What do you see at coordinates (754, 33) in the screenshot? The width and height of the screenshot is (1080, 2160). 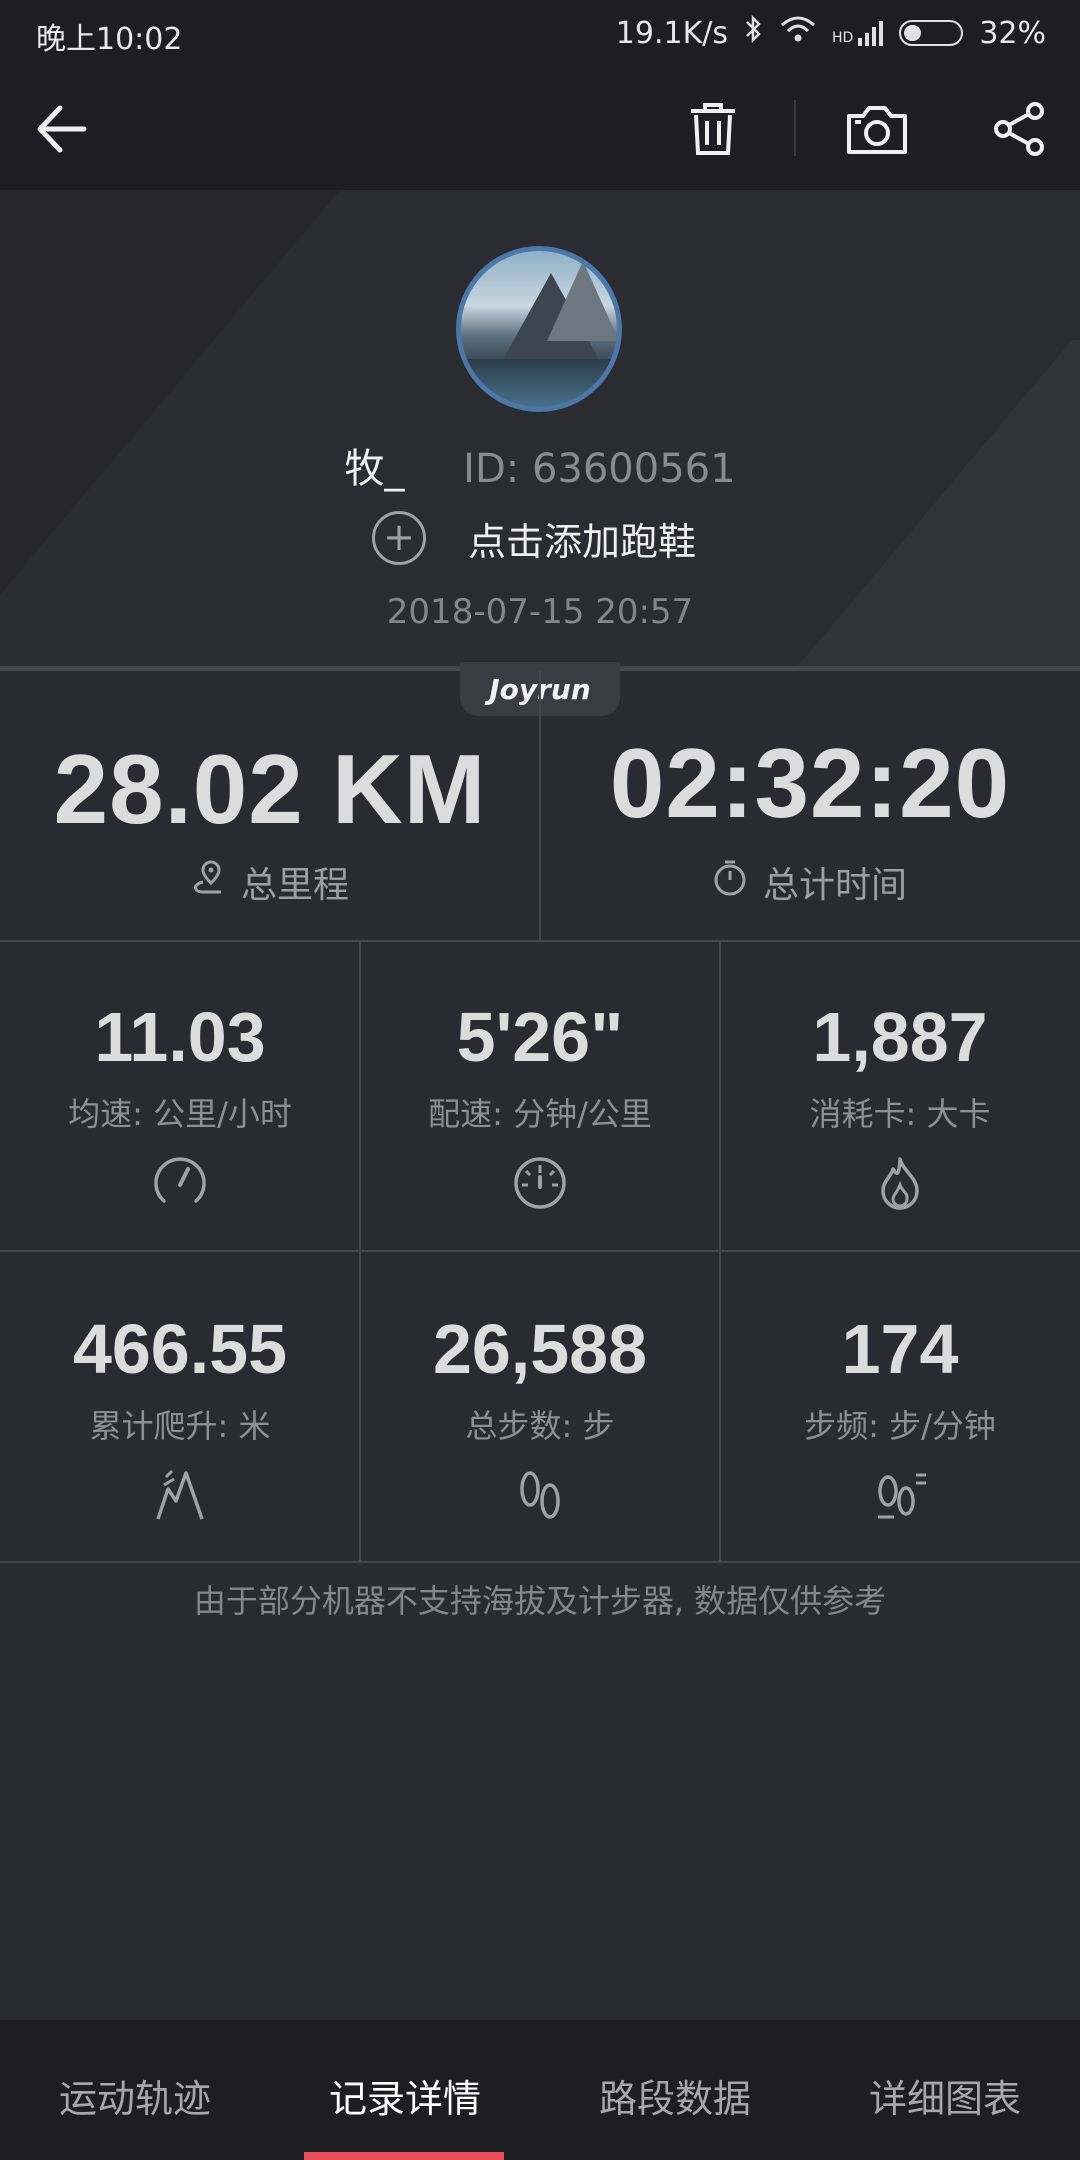 I see `bluetooth-icon` at bounding box center [754, 33].